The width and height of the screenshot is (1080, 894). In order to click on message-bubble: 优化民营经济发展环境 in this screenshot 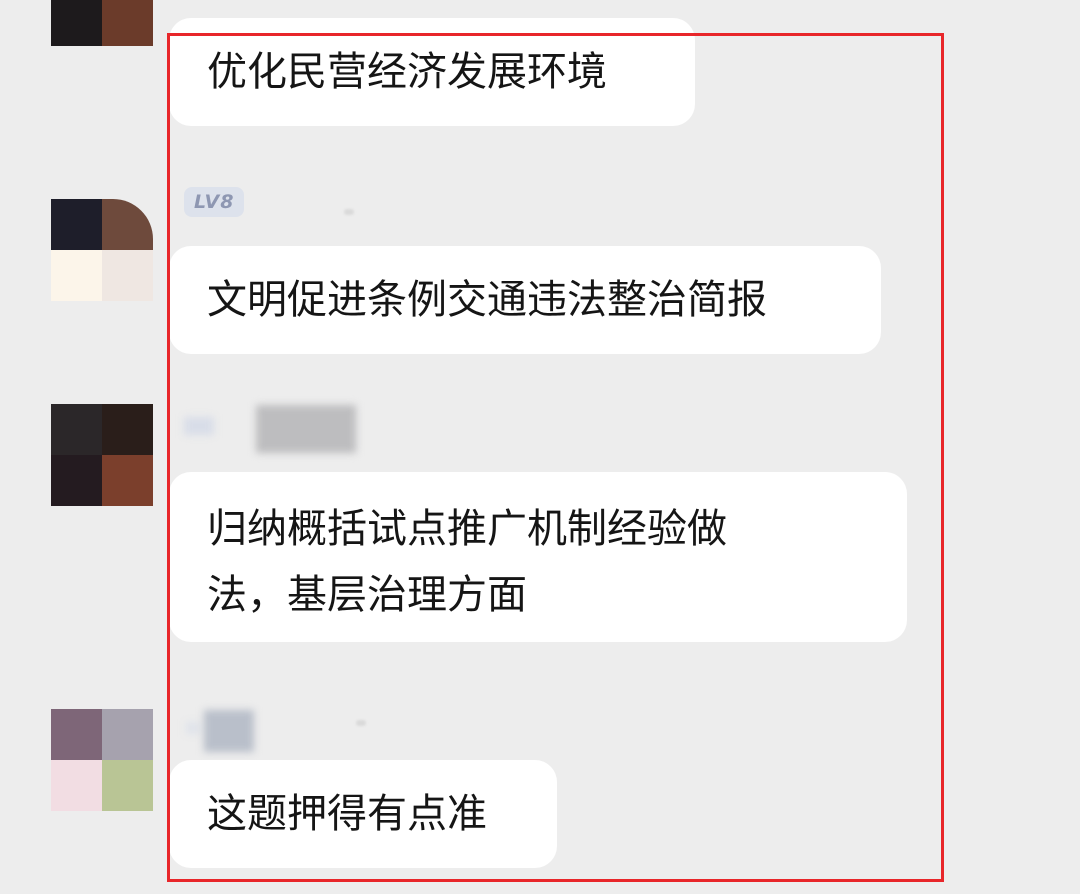, I will do `click(432, 72)`.